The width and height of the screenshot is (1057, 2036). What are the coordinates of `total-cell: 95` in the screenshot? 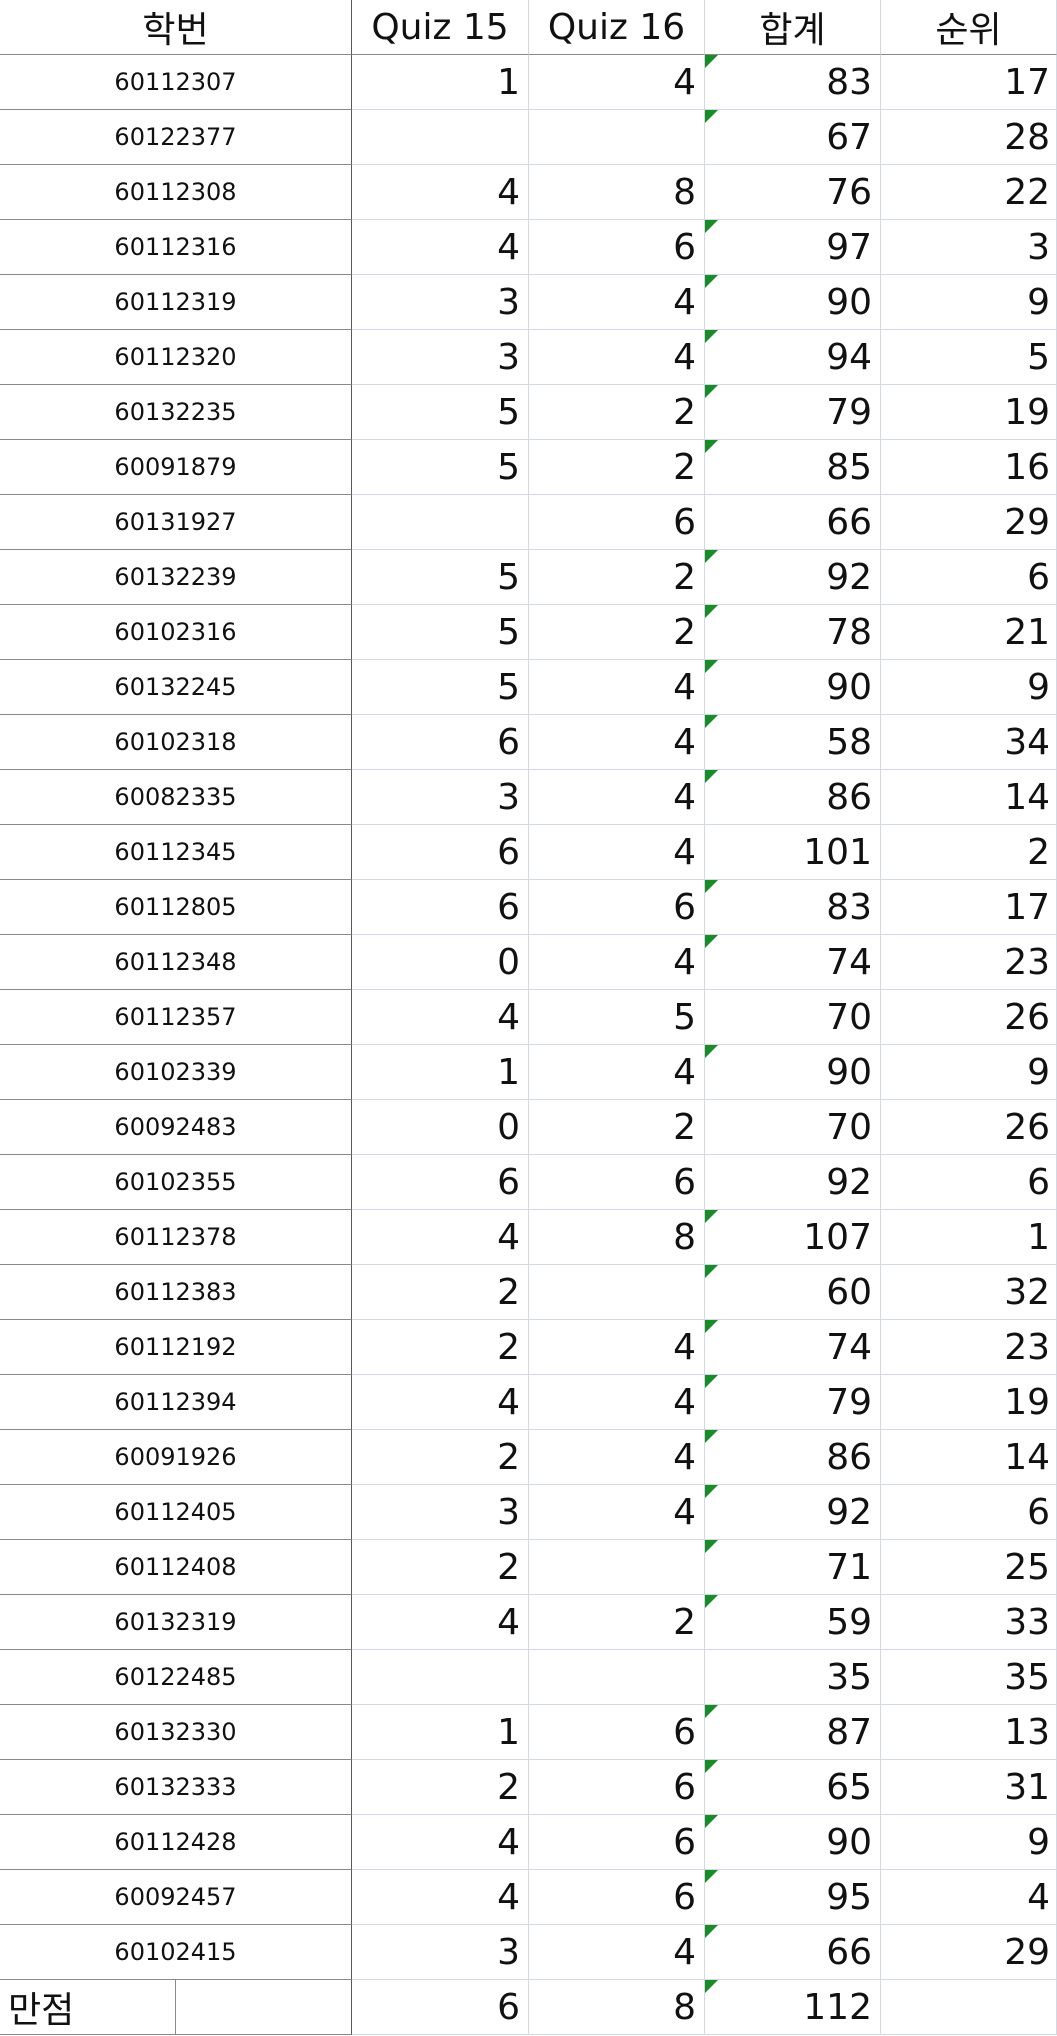 It's located at (793, 1897).